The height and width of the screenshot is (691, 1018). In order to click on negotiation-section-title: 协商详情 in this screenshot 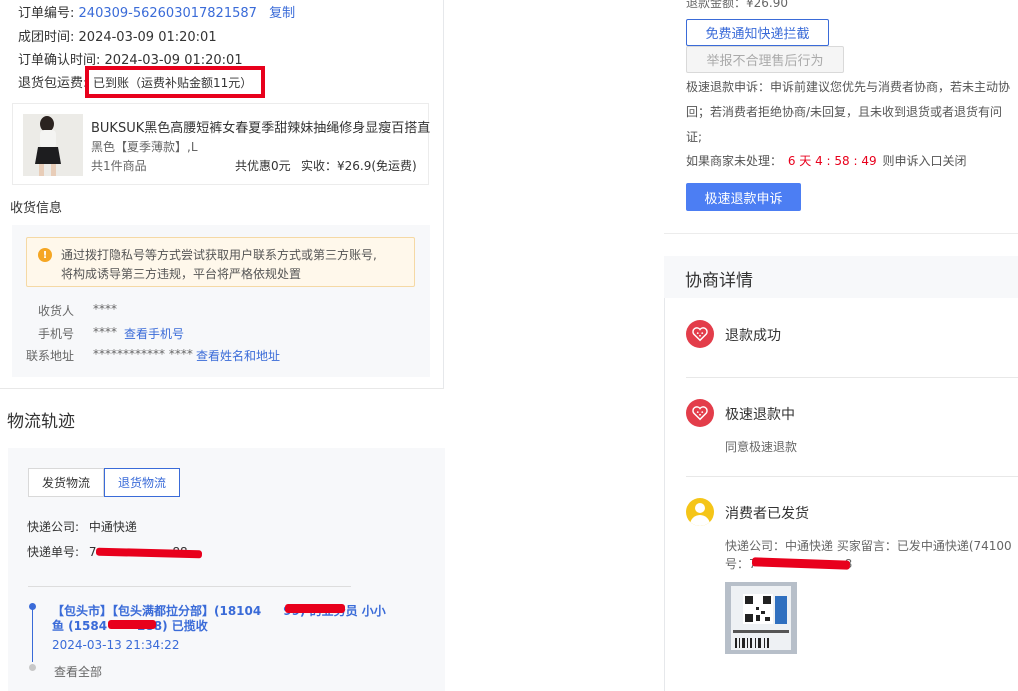, I will do `click(719, 281)`.